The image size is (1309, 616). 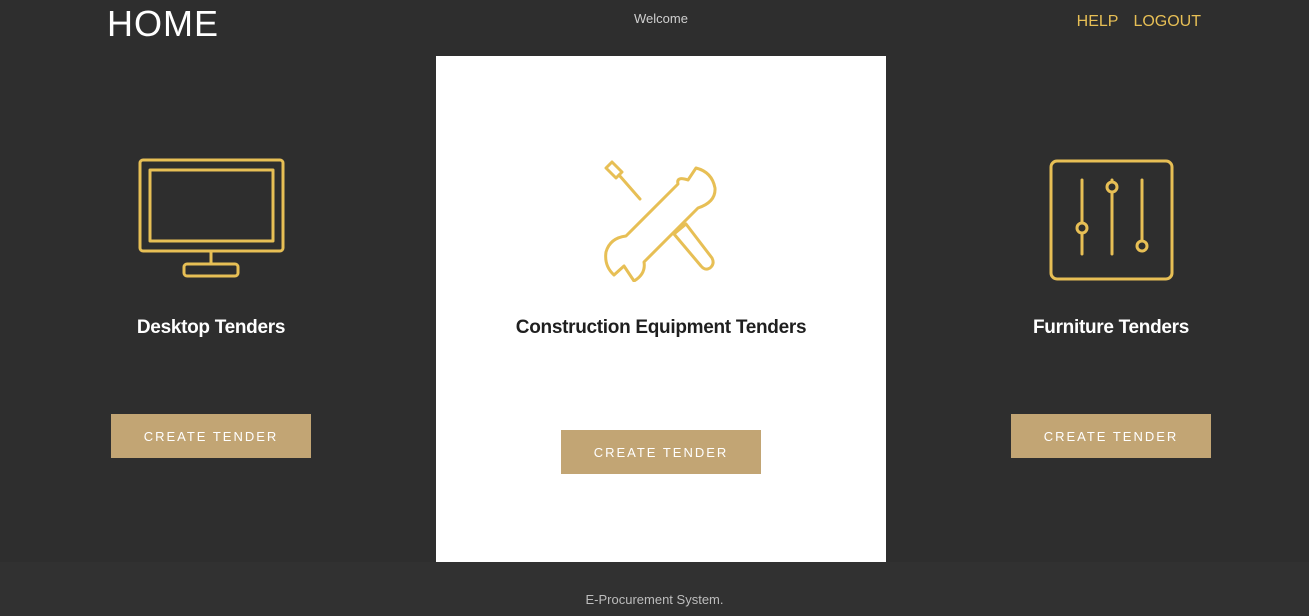 I want to click on card-title: Construction Equipment Tenders, so click(x=661, y=327).